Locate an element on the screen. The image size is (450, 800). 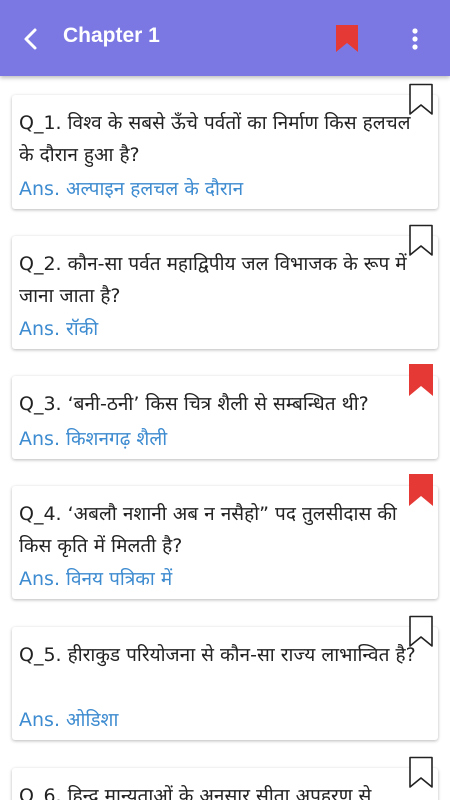
answer-text: Ans. रॉकी is located at coordinates (59, 329).